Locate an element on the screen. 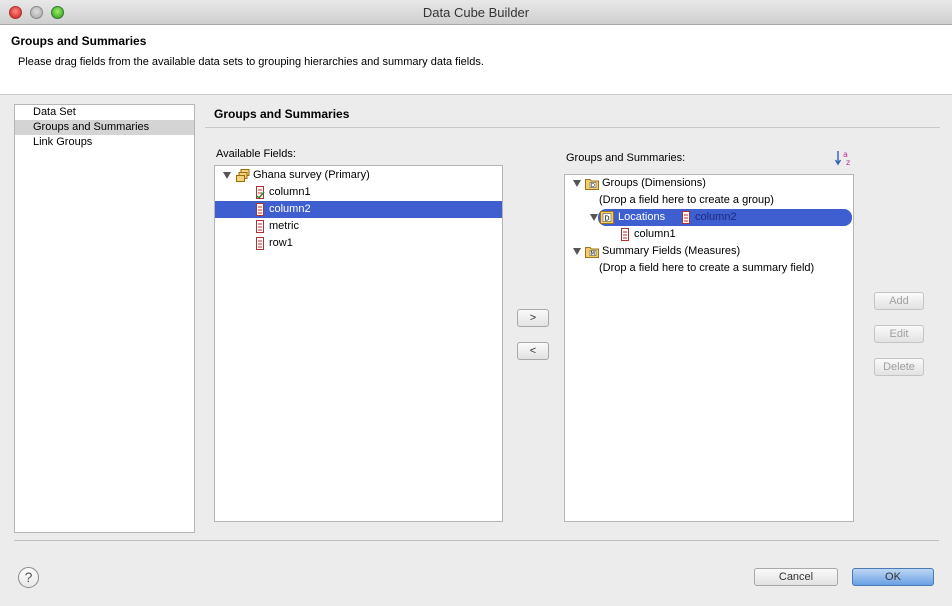 Image resolution: width=952 pixels, height=606 pixels. field-label: column1 is located at coordinates (290, 192).